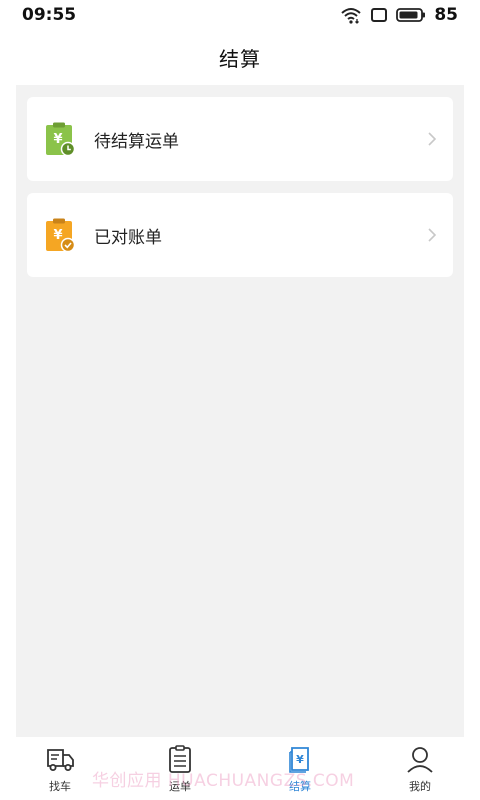 This screenshot has height=800, width=480. What do you see at coordinates (128, 237) in the screenshot?
I see `menu-item-label: 已对账单` at bounding box center [128, 237].